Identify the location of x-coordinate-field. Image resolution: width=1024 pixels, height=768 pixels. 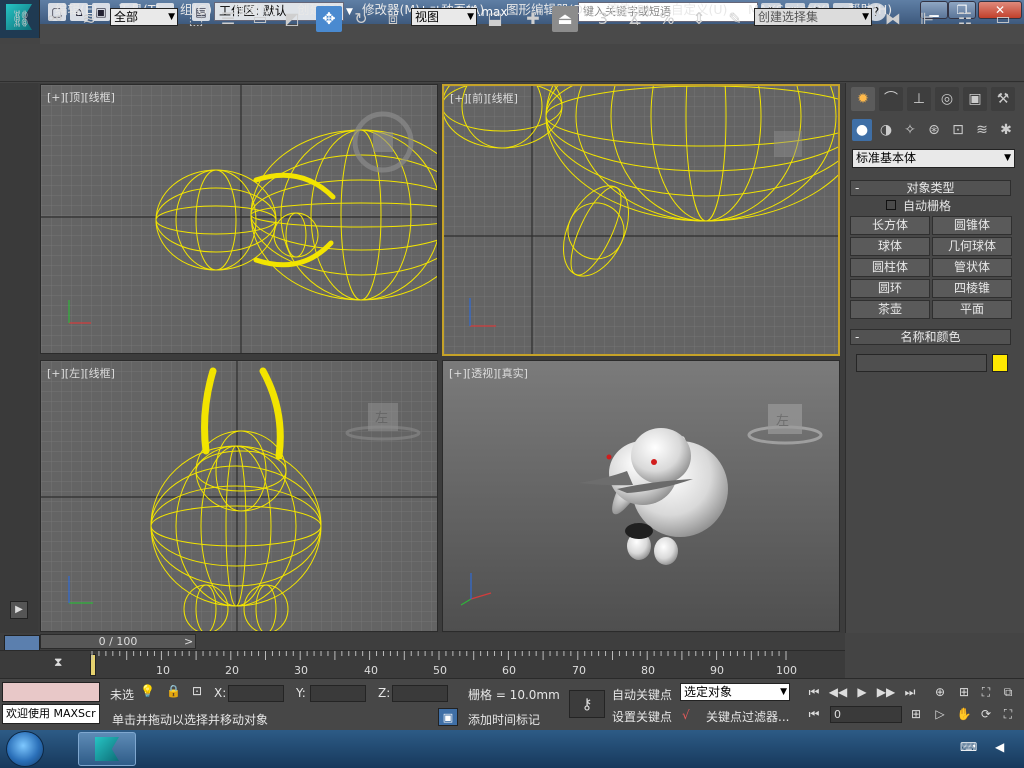
(256, 693).